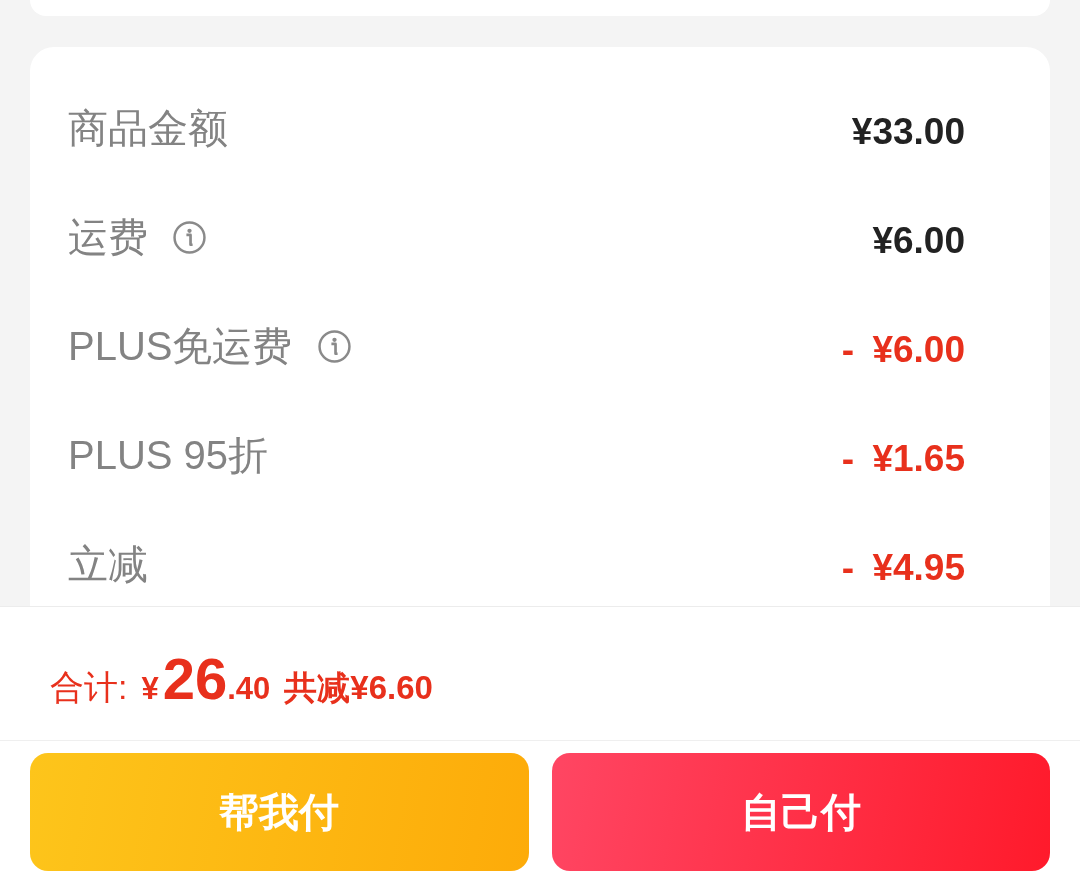 The height and width of the screenshot is (887, 1080). Describe the element at coordinates (918, 240) in the screenshot. I see `row-amount: ¥6.00` at that location.